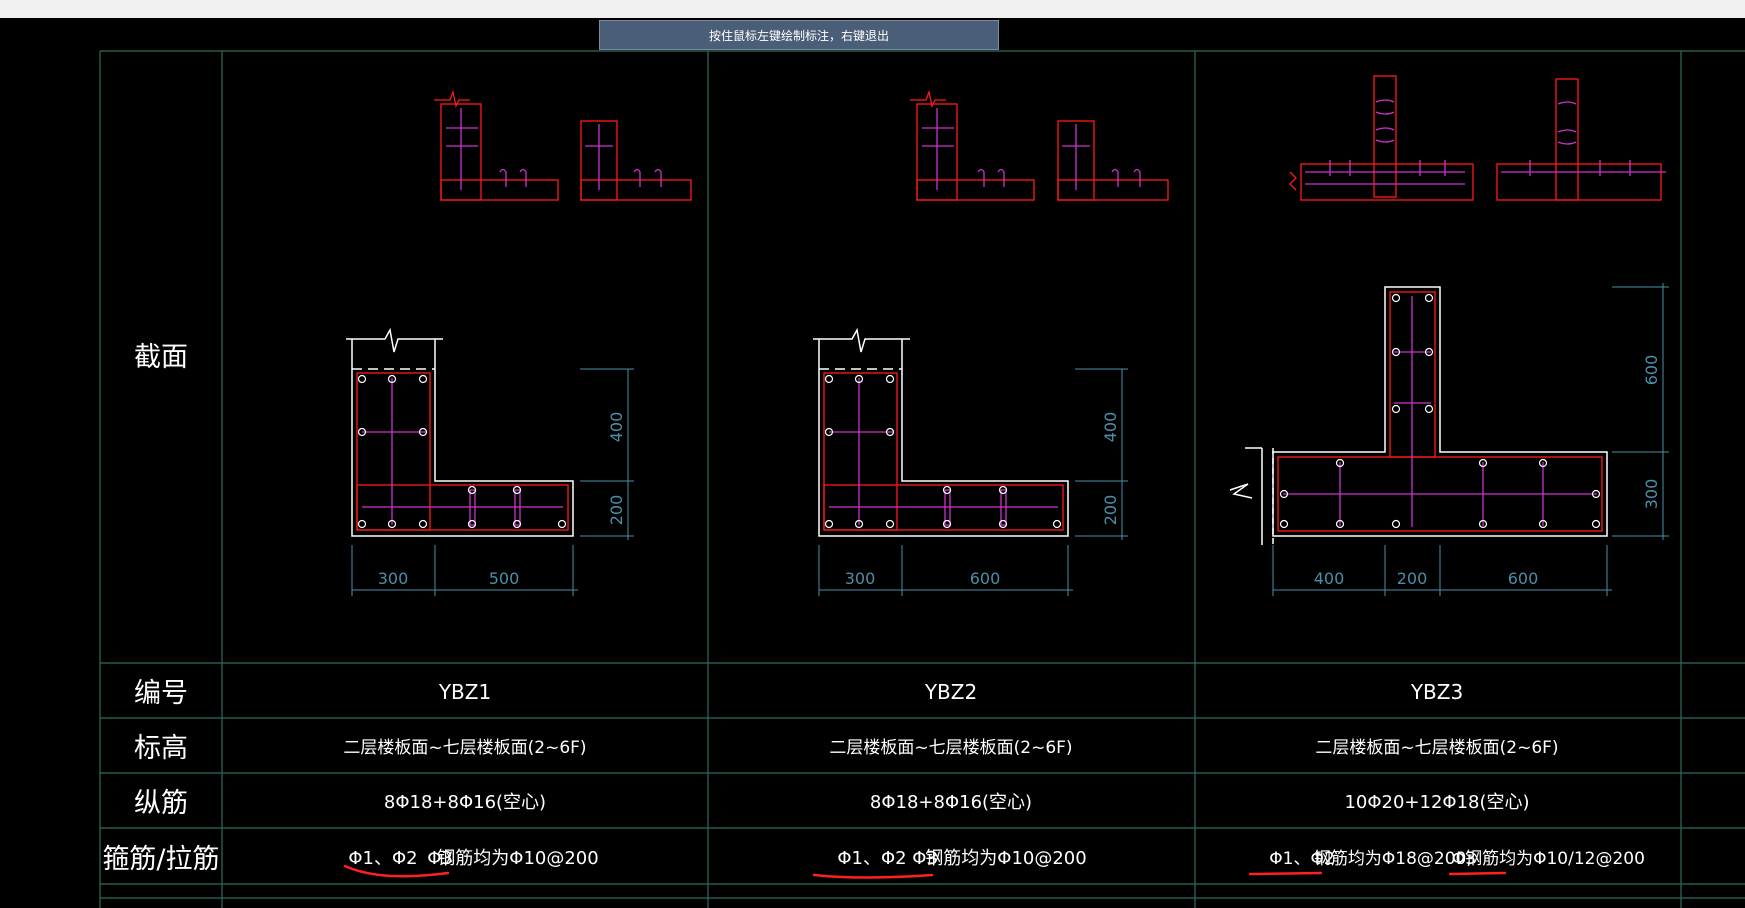  What do you see at coordinates (950, 748) in the screenshot?
I see `ybz2-elevation: 二层楼板面~七层楼板面(2~6F)` at bounding box center [950, 748].